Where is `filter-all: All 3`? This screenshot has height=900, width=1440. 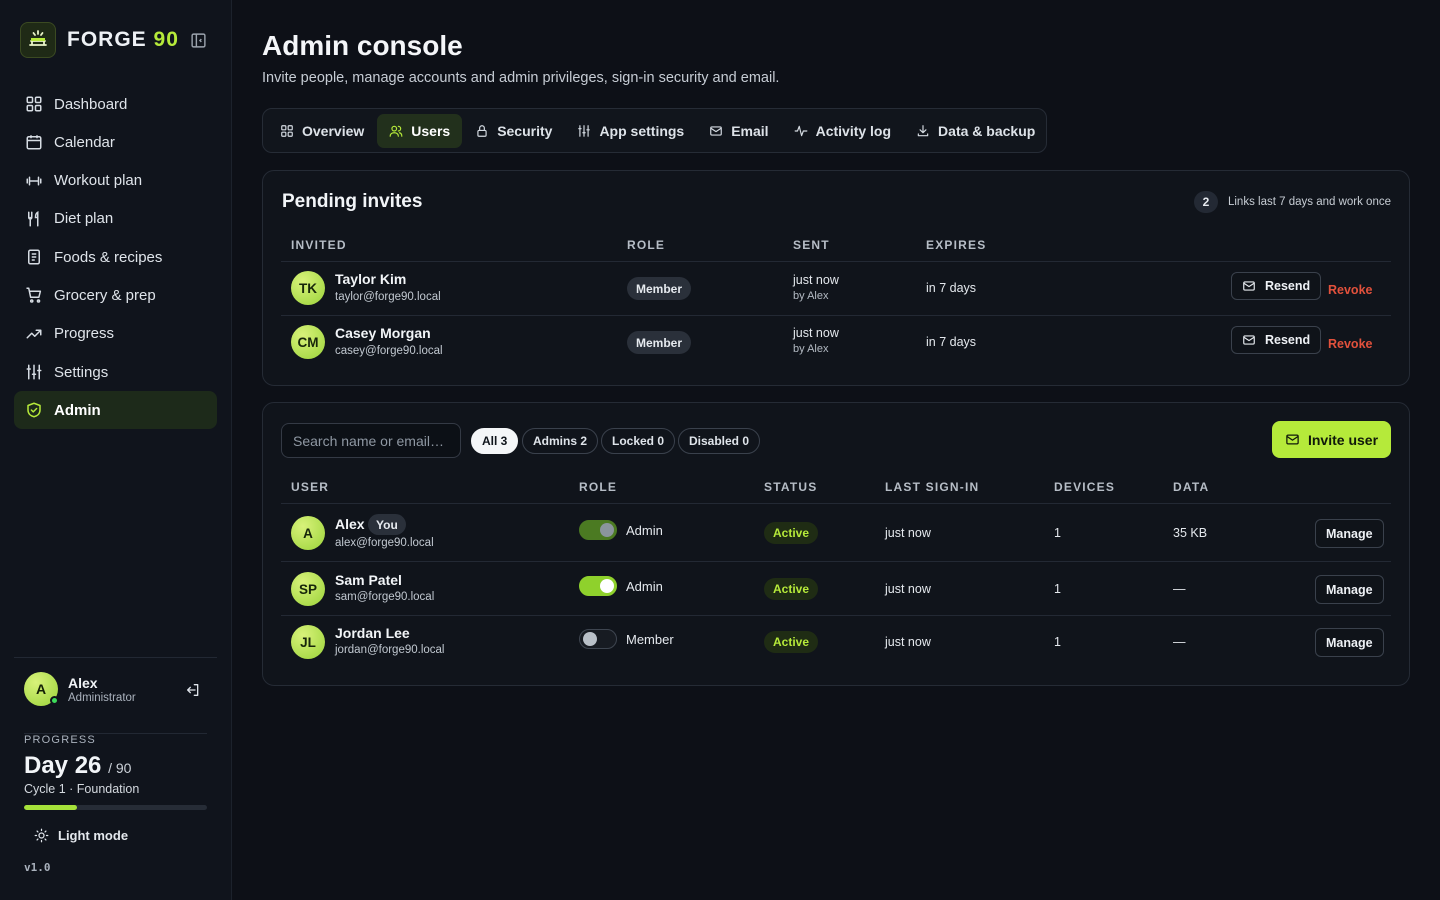
filter-all: All 3 is located at coordinates (495, 441).